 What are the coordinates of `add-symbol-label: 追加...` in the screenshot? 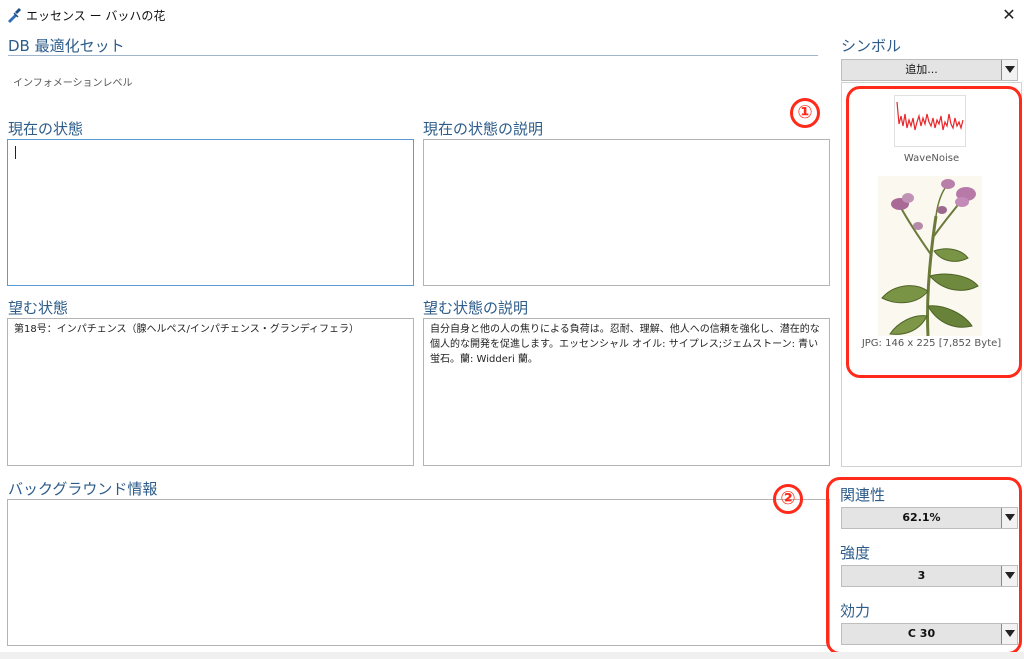 It's located at (921, 69).